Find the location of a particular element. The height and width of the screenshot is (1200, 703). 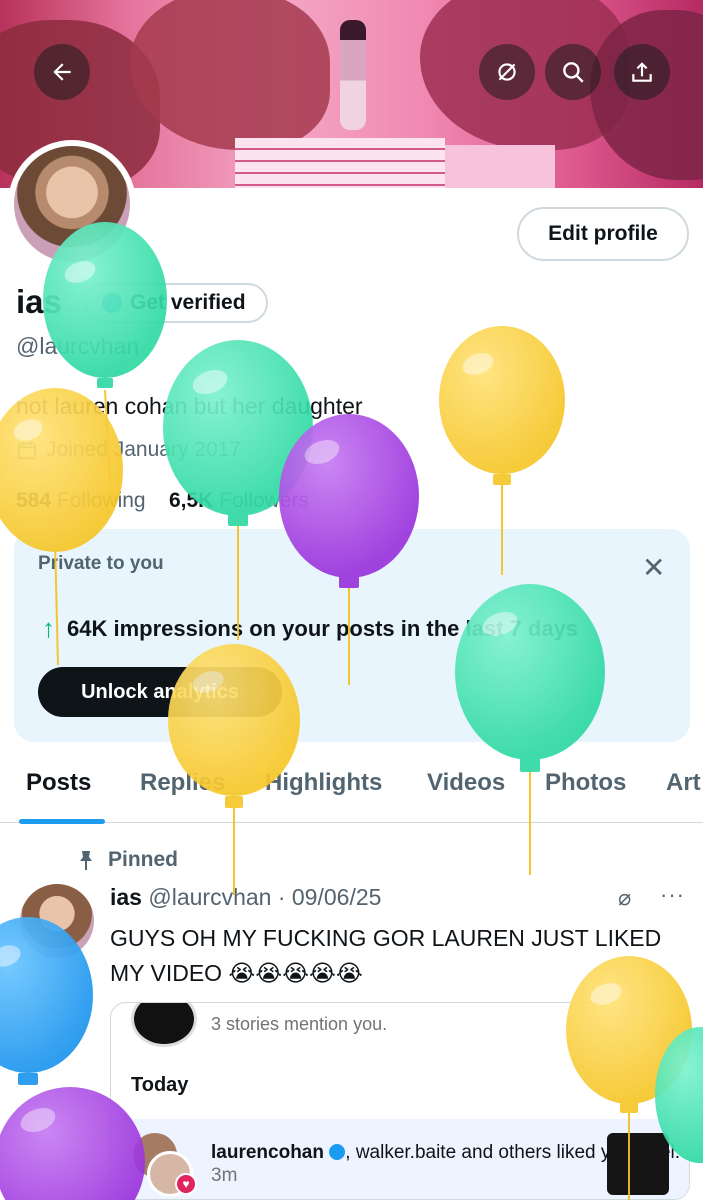

following-count: 584 is located at coordinates (34, 500).